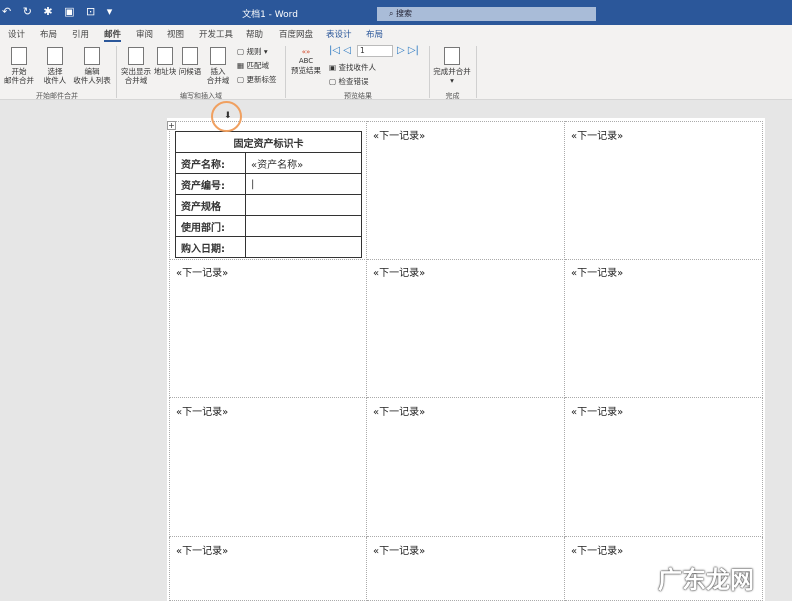 This screenshot has width=792, height=601. I want to click on rules-button: ▢ 规则 ▾, so click(252, 51).